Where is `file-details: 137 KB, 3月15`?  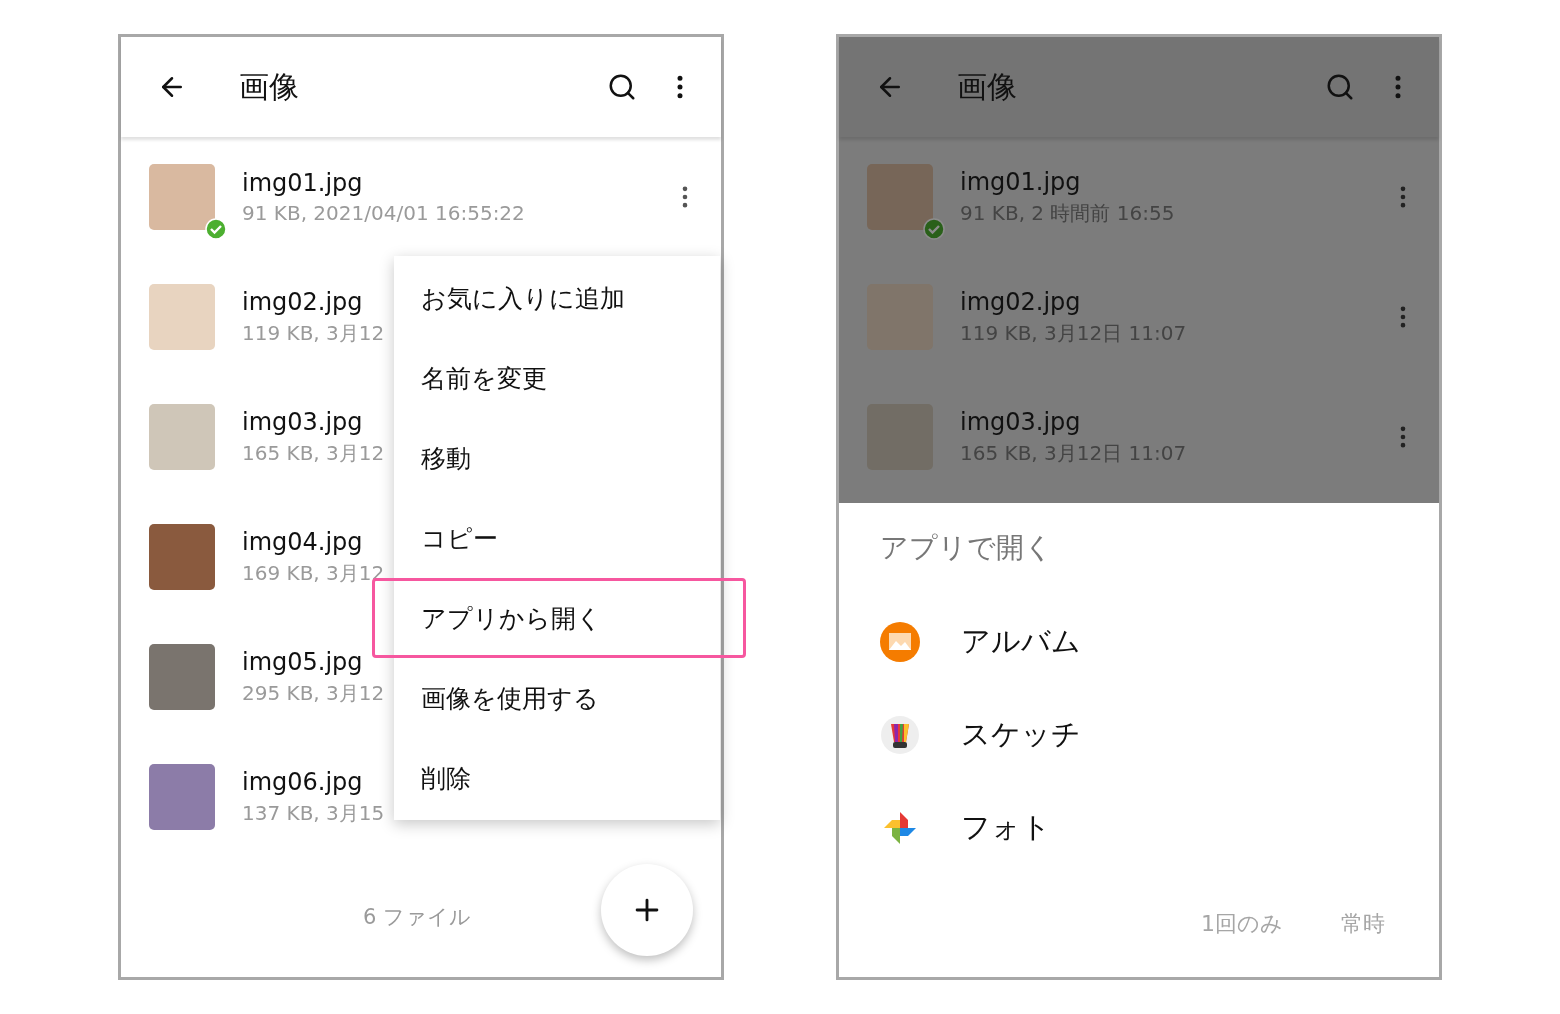 file-details: 137 KB, 3月15 is located at coordinates (313, 813).